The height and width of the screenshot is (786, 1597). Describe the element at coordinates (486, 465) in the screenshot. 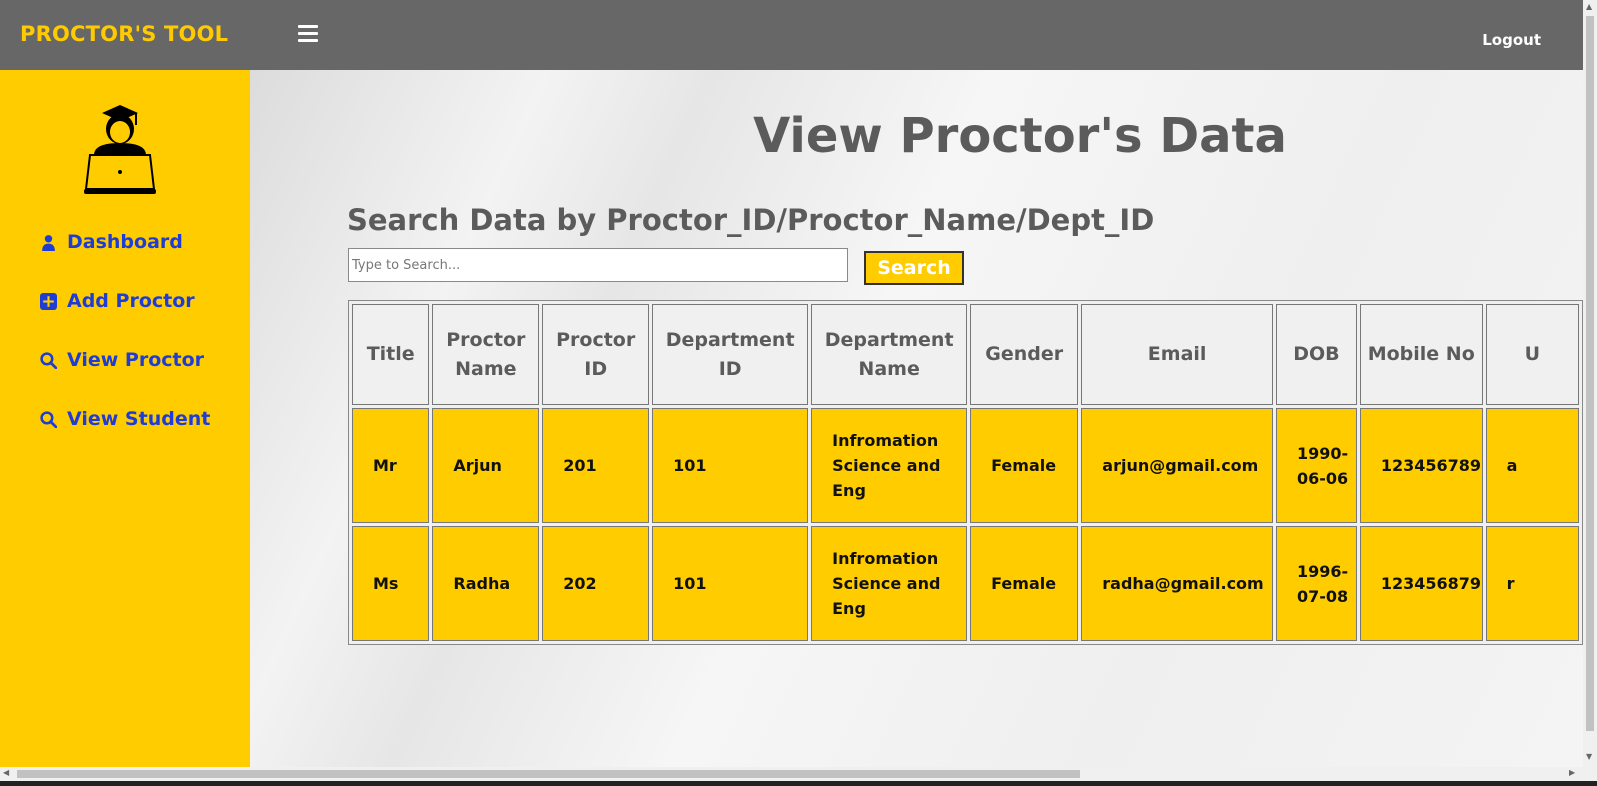

I see `cell-proctor-name: Arjun` at that location.